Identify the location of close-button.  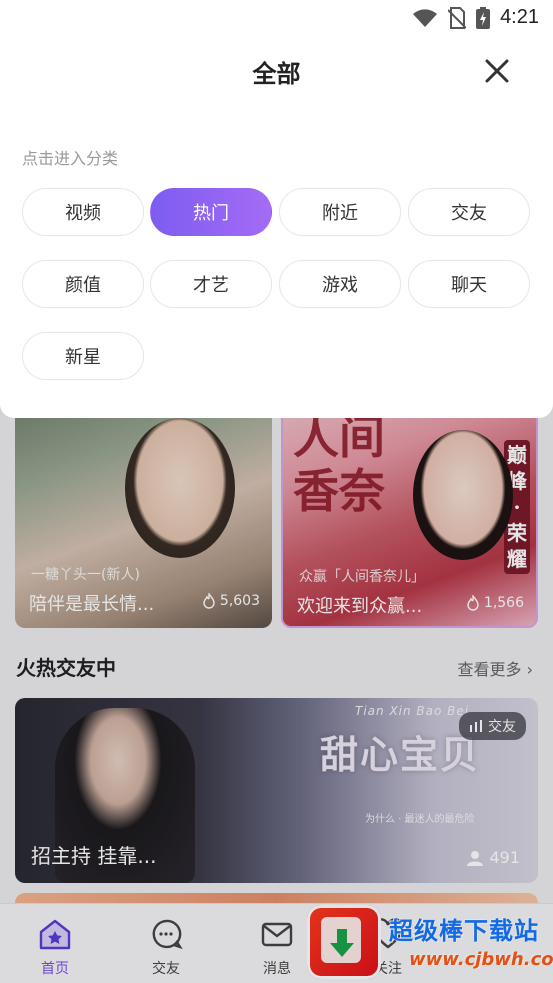
(497, 71).